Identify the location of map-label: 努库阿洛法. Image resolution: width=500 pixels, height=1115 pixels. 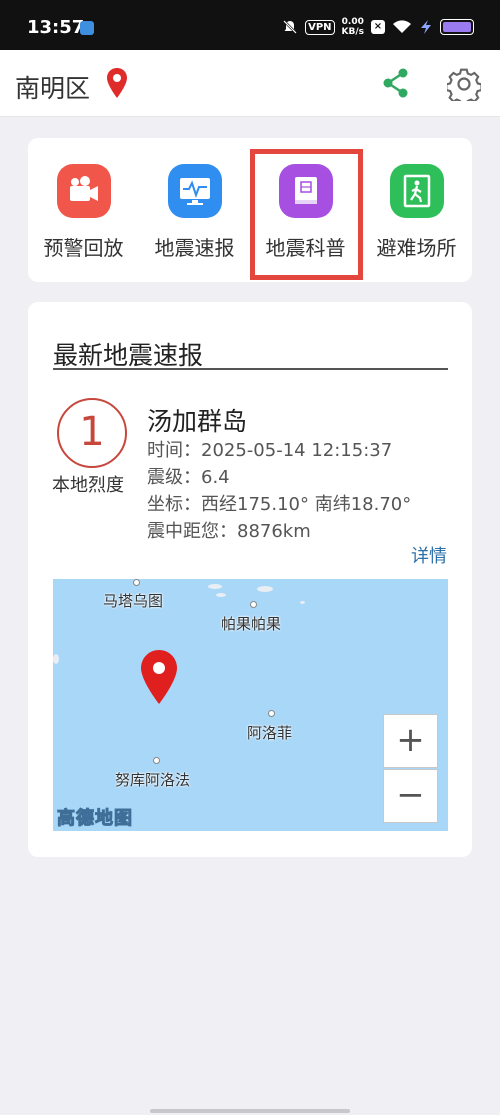
(153, 780).